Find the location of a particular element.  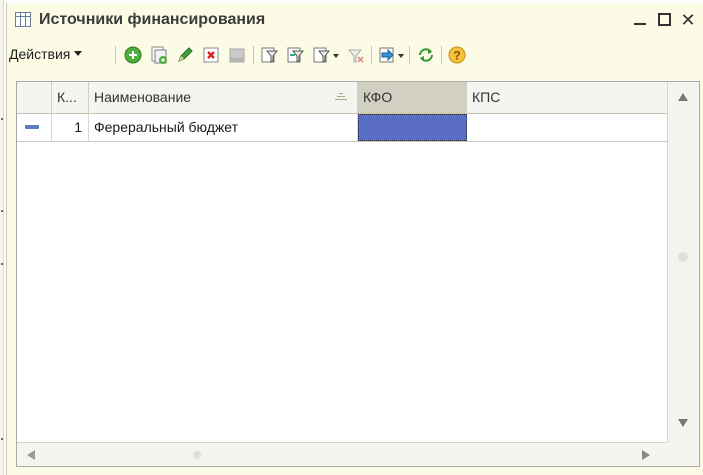

window-title: Источники финансирования is located at coordinates (152, 19).